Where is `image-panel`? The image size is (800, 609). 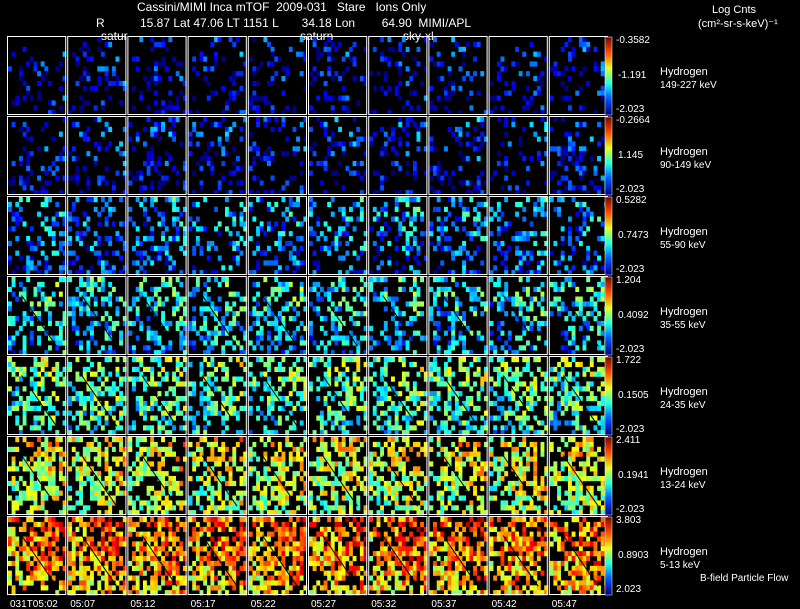
image-panel is located at coordinates (398, 156).